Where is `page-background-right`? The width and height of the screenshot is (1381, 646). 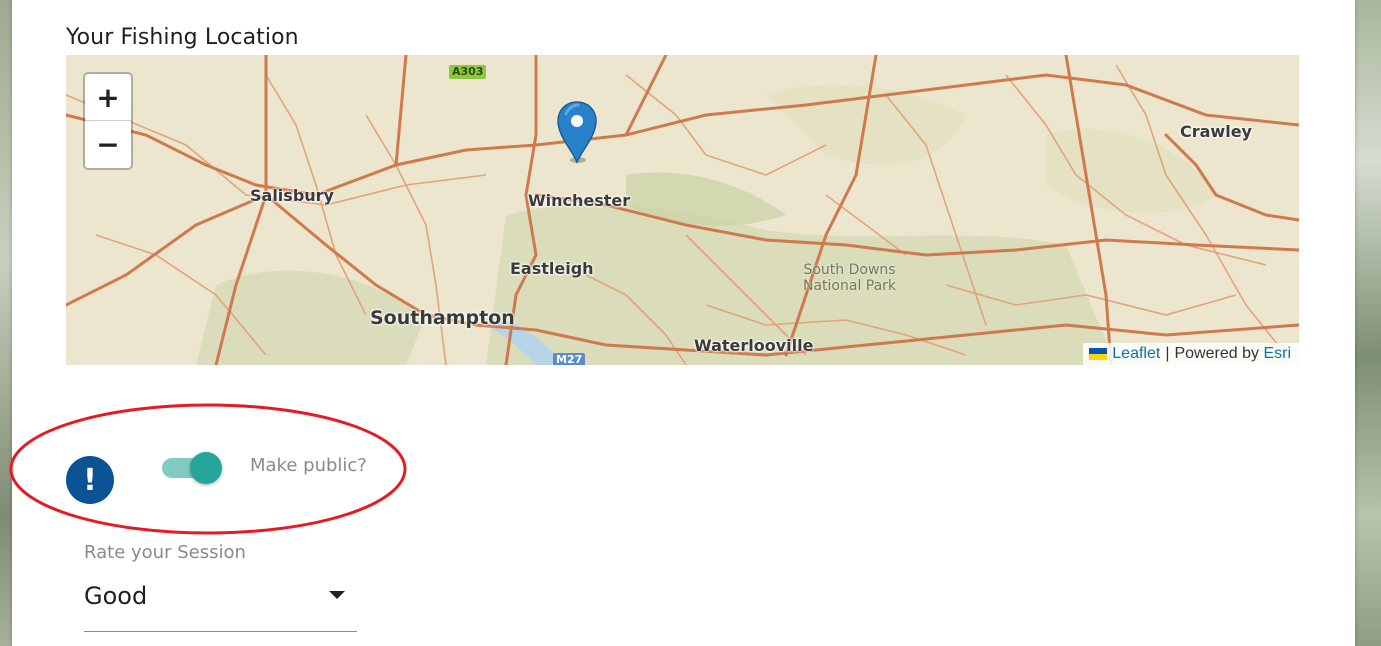
page-background-right is located at coordinates (1368, 323).